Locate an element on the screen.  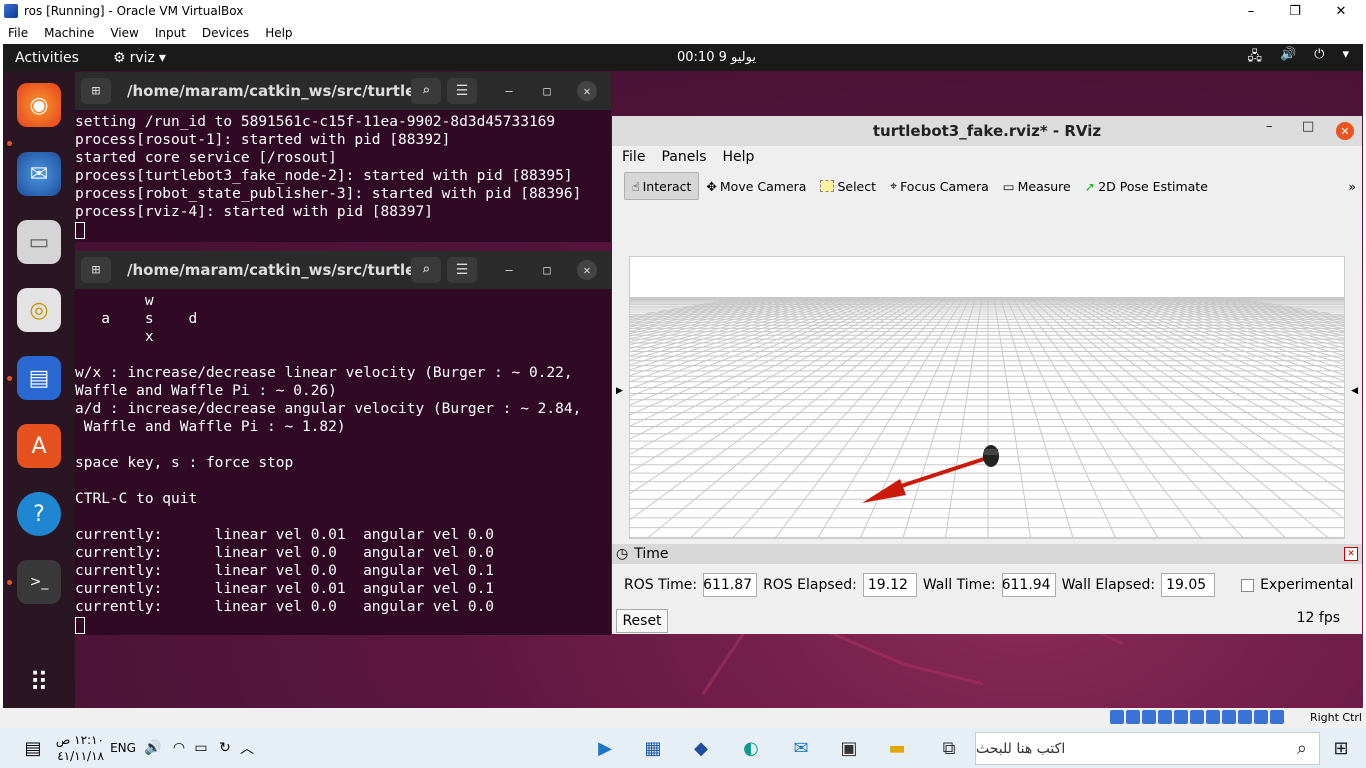
green-arrow-icon: ➚ is located at coordinates (1090, 186).